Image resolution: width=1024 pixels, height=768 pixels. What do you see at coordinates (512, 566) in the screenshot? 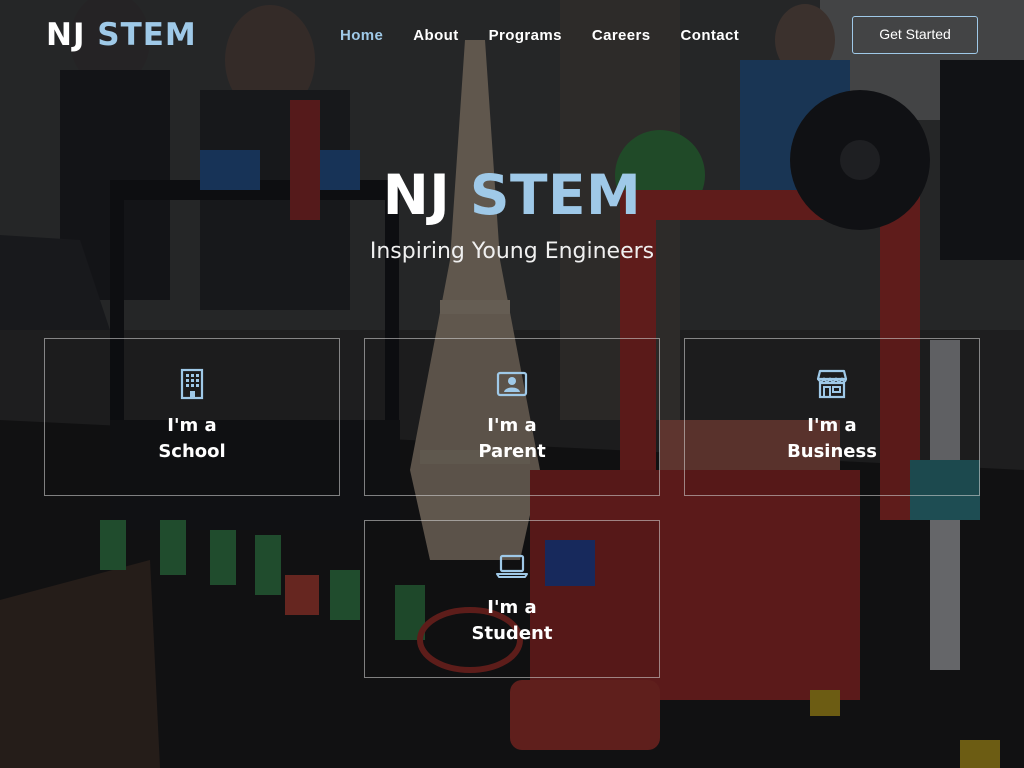
I see `laptop-icon` at bounding box center [512, 566].